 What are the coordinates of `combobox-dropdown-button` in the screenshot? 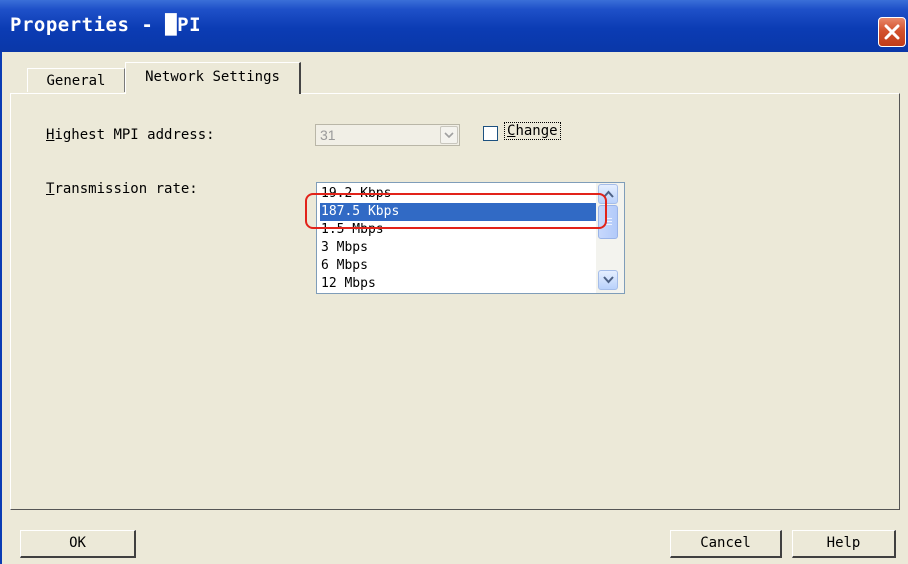 It's located at (449, 135).